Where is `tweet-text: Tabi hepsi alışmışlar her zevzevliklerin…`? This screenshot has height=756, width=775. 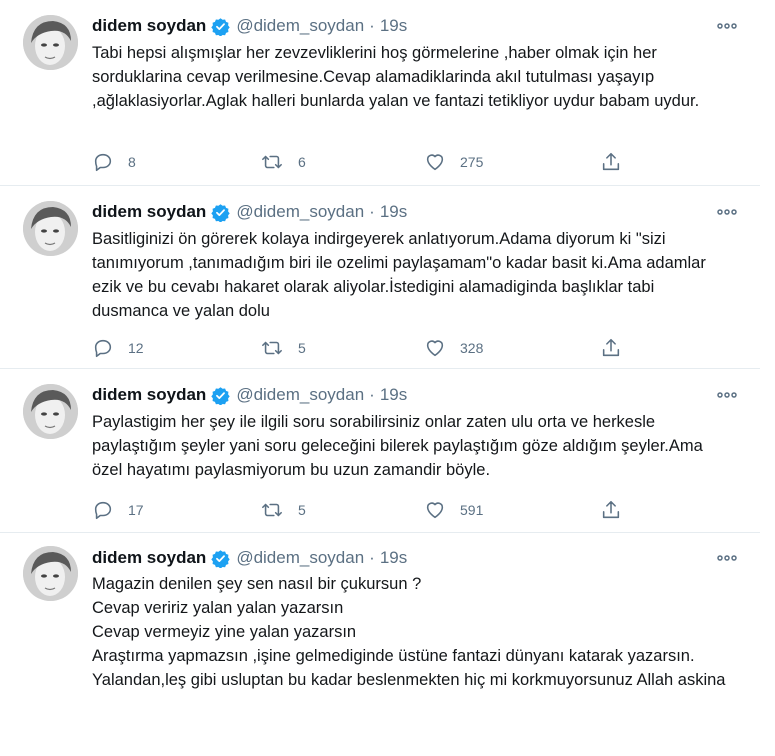
tweet-text: Tabi hepsi alışmışlar her zevzevliklerin… is located at coordinates (396, 77).